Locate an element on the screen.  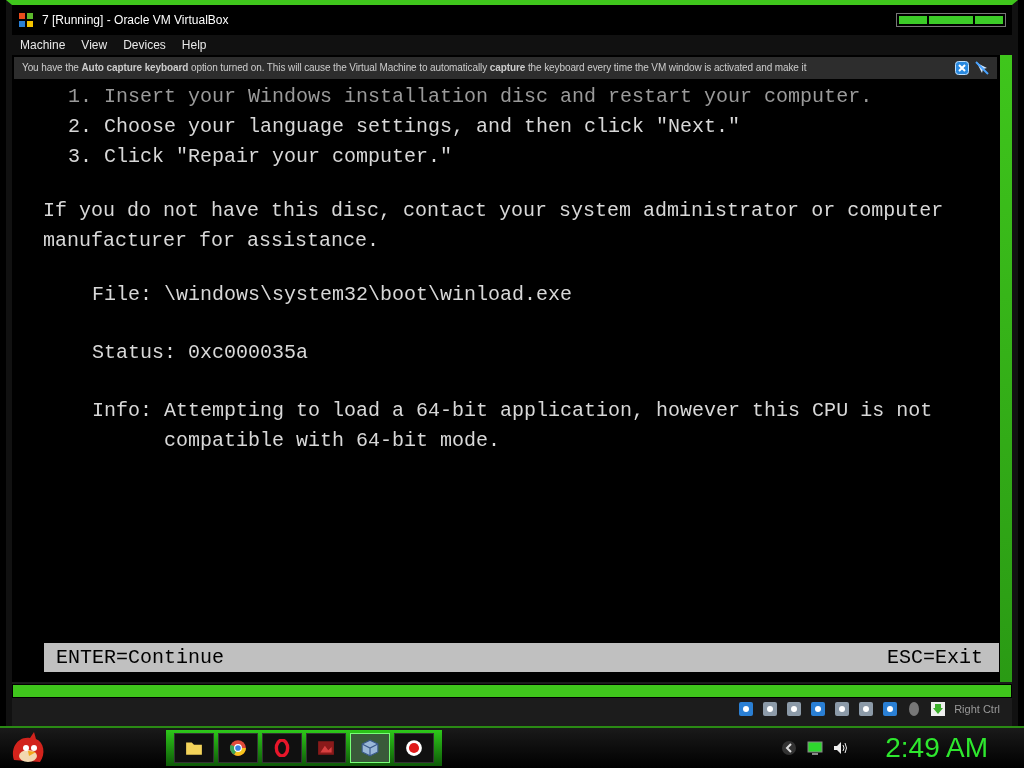
picture-icon is located at coordinates (326, 748).